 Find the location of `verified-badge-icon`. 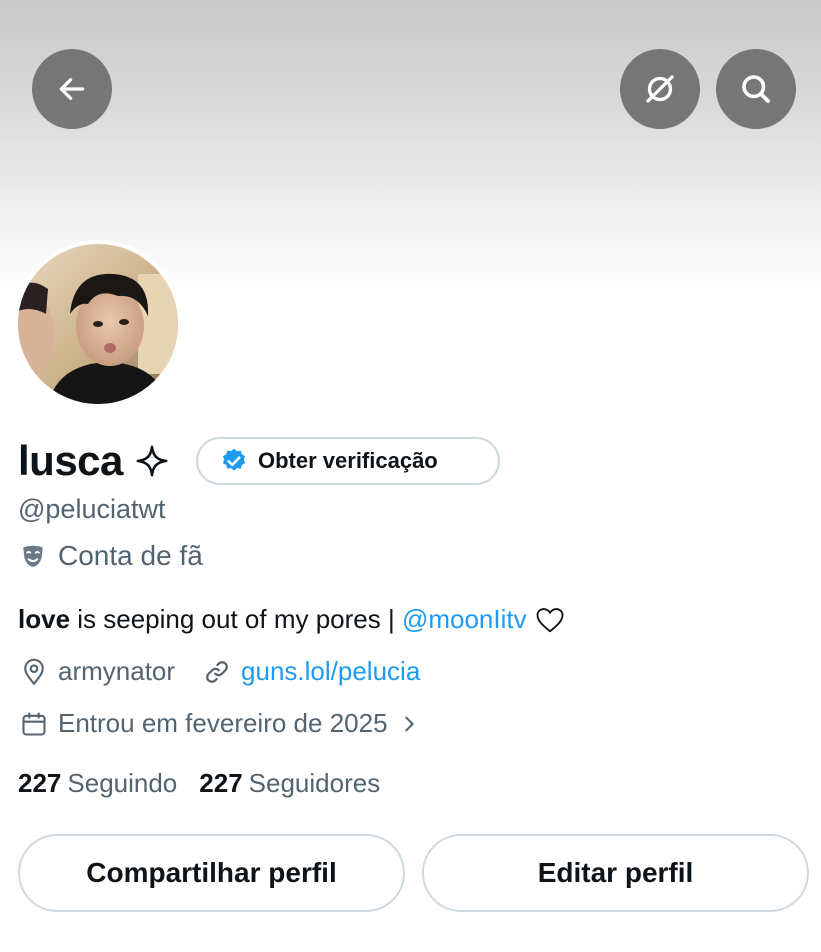

verified-badge-icon is located at coordinates (234, 459).